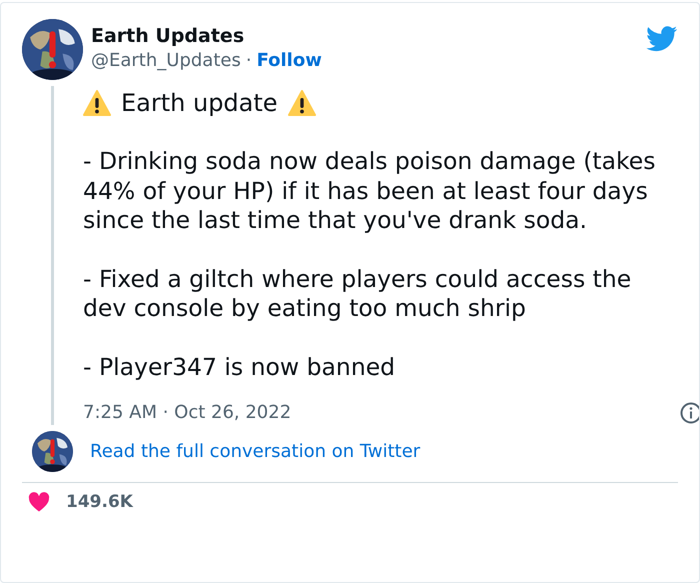  What do you see at coordinates (239, 367) in the screenshot?
I see `tweet-text: - Player347 is now banned` at bounding box center [239, 367].